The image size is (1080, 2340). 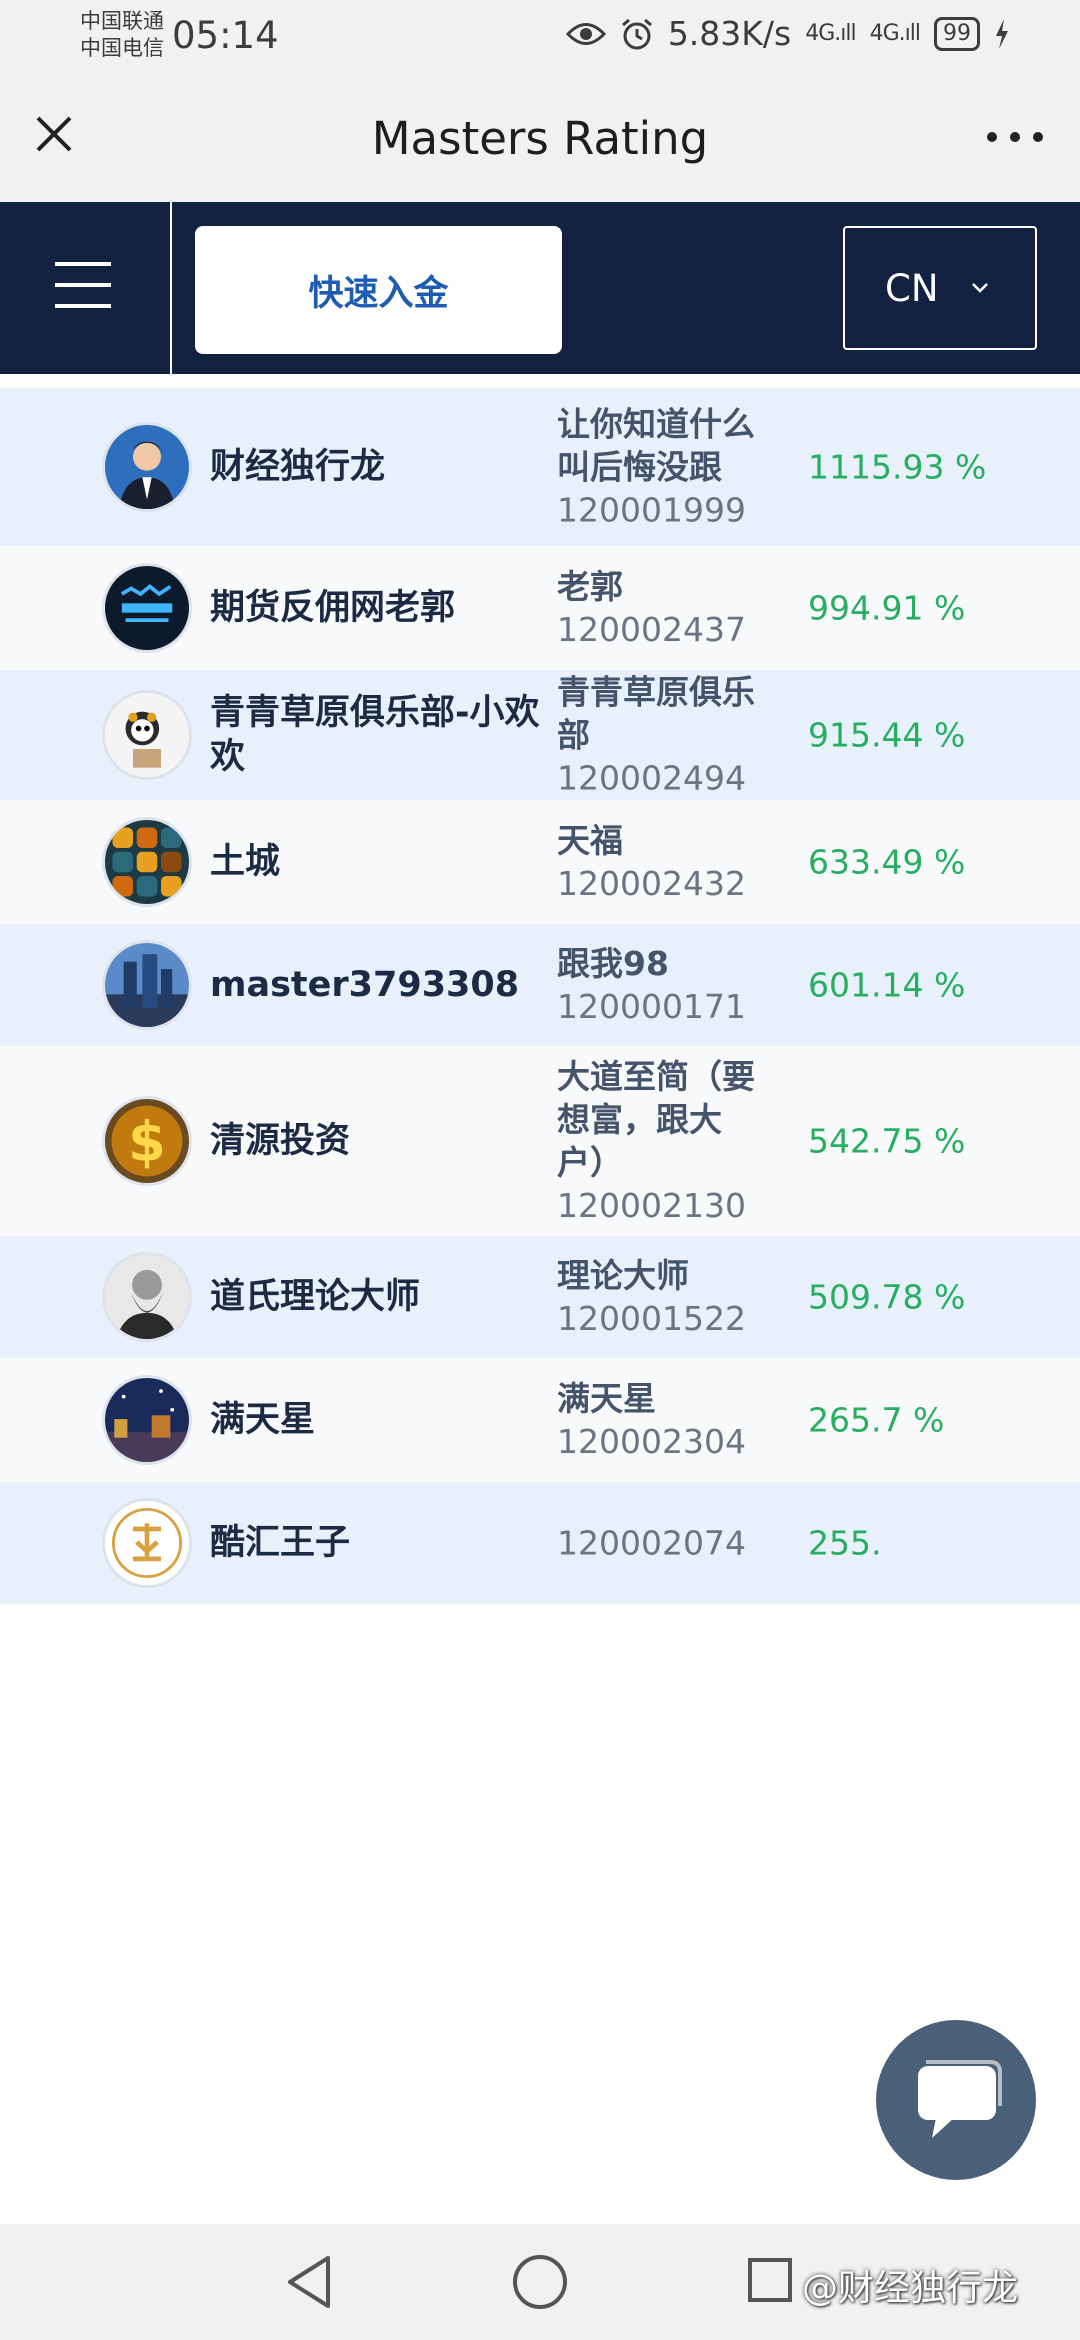 What do you see at coordinates (876, 1420) in the screenshot?
I see `gain-percent: 265.7 %` at bounding box center [876, 1420].